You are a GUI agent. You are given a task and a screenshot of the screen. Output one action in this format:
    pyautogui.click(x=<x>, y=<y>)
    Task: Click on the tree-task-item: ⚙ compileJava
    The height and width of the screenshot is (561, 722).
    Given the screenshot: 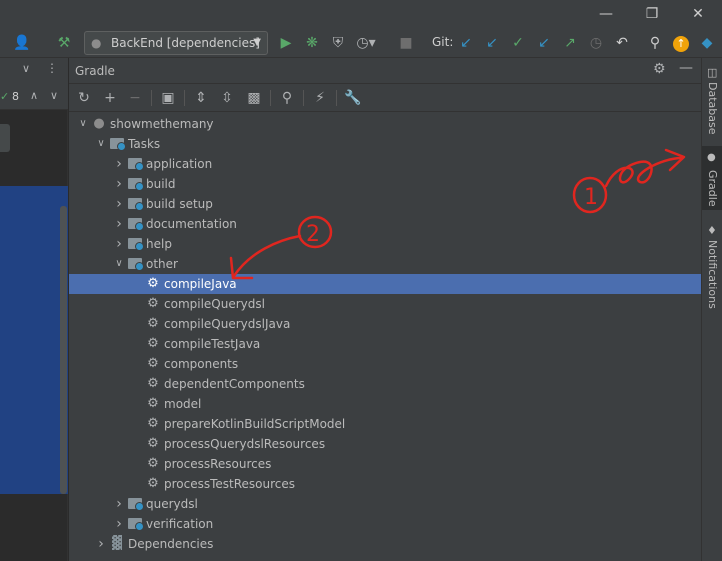 What is the action you would take?
    pyautogui.click(x=385, y=284)
    